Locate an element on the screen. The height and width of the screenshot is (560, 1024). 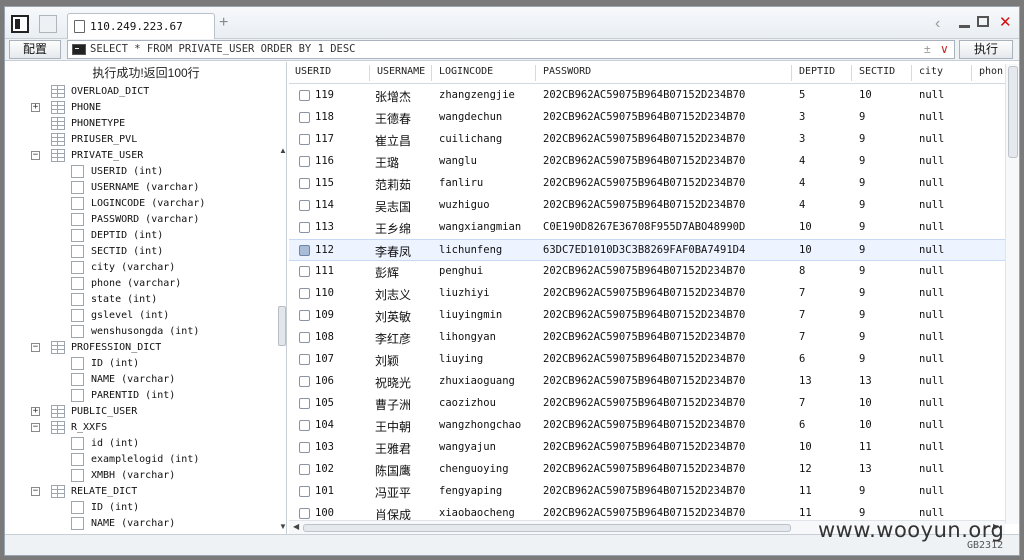
tree-column-node: USERNAME (varchar) is located at coordinates (140, 188).